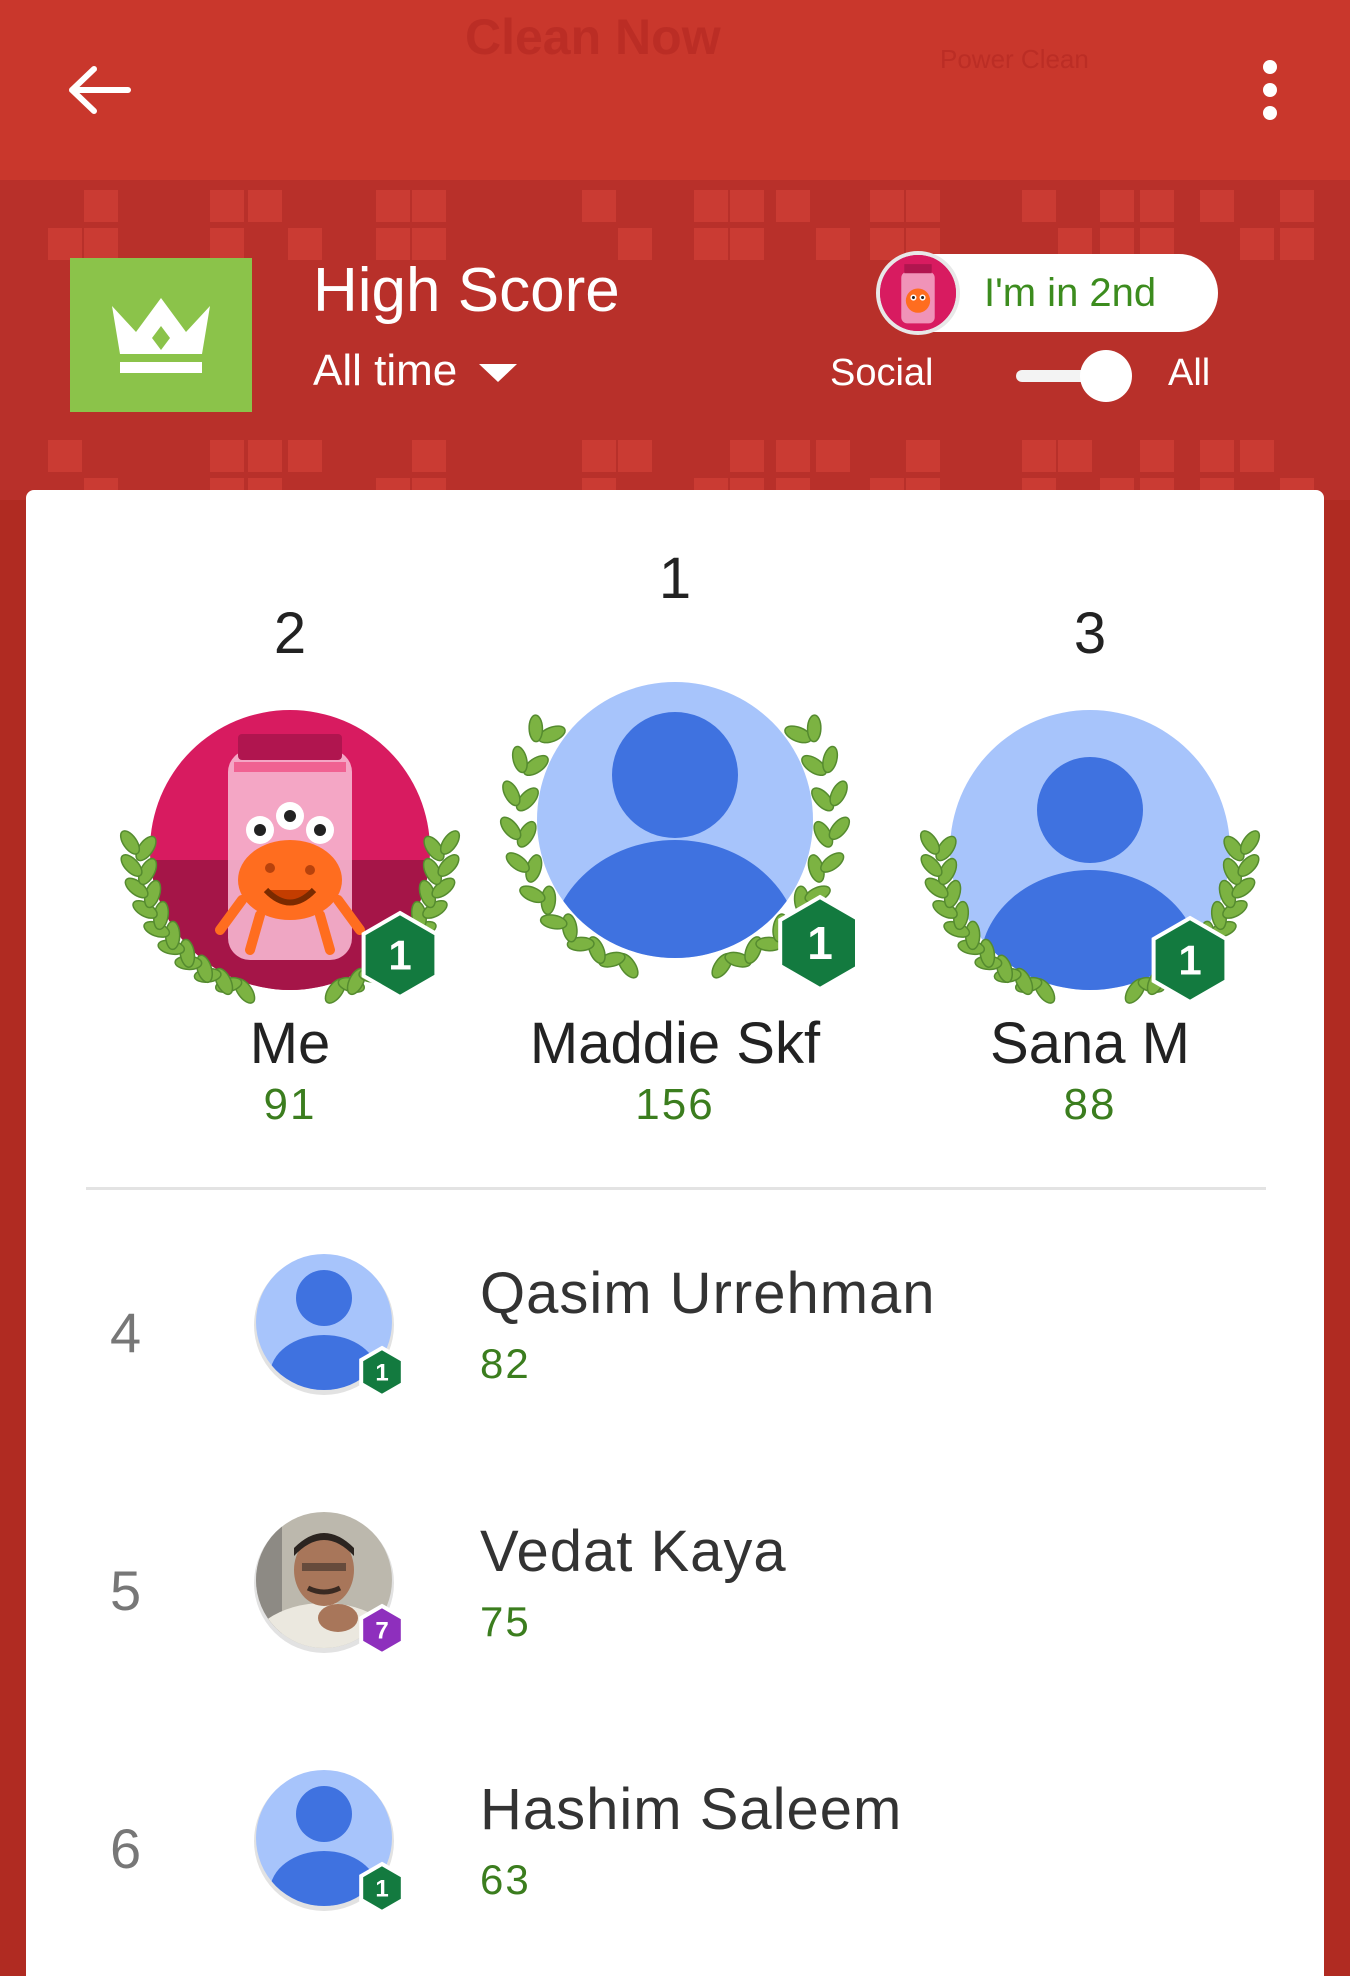 Image resolution: width=1350 pixels, height=1976 pixels. I want to click on crown-icon, so click(161, 335).